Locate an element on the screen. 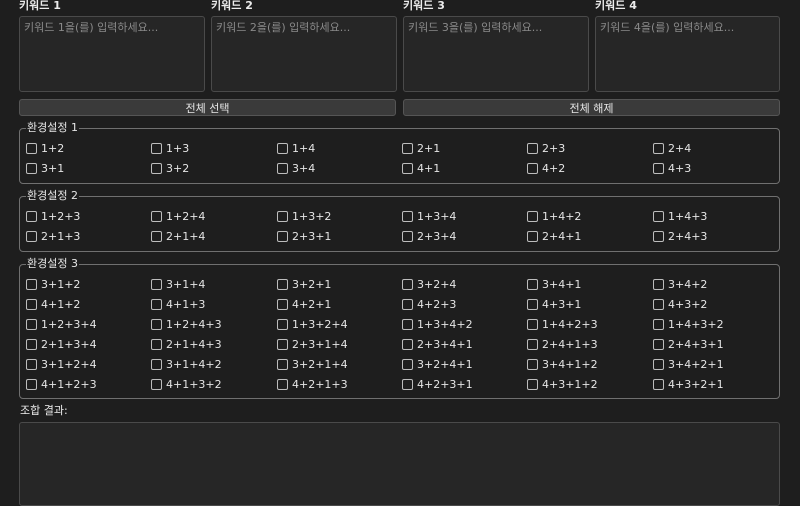  option-checkbox: 4+3+1 is located at coordinates (554, 304).